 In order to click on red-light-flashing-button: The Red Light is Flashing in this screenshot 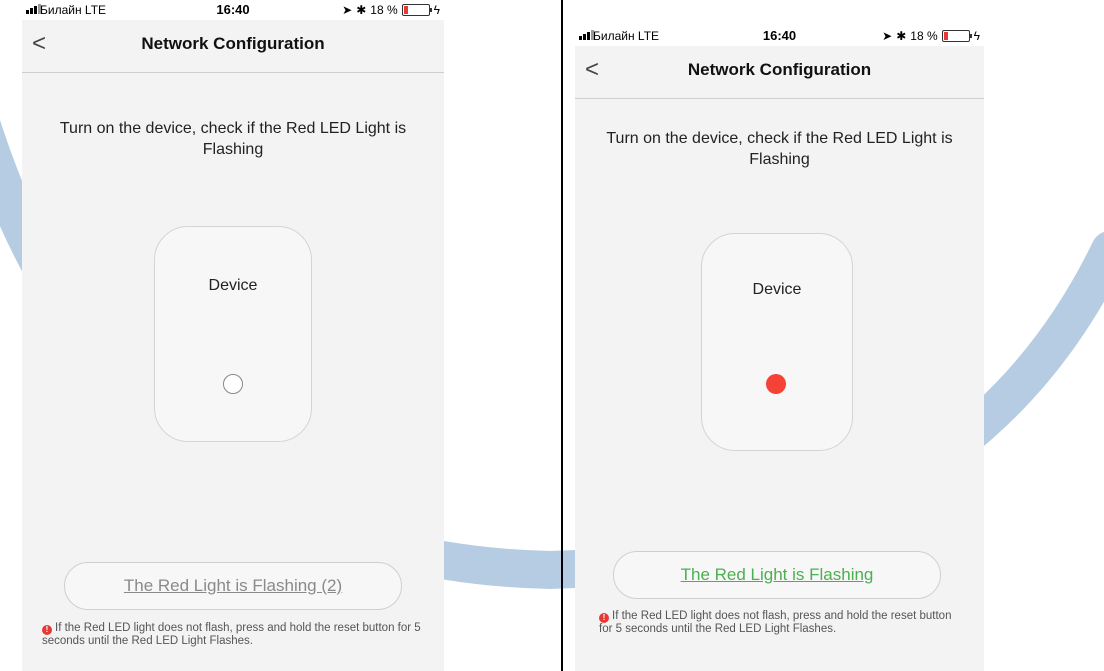, I will do `click(777, 575)`.